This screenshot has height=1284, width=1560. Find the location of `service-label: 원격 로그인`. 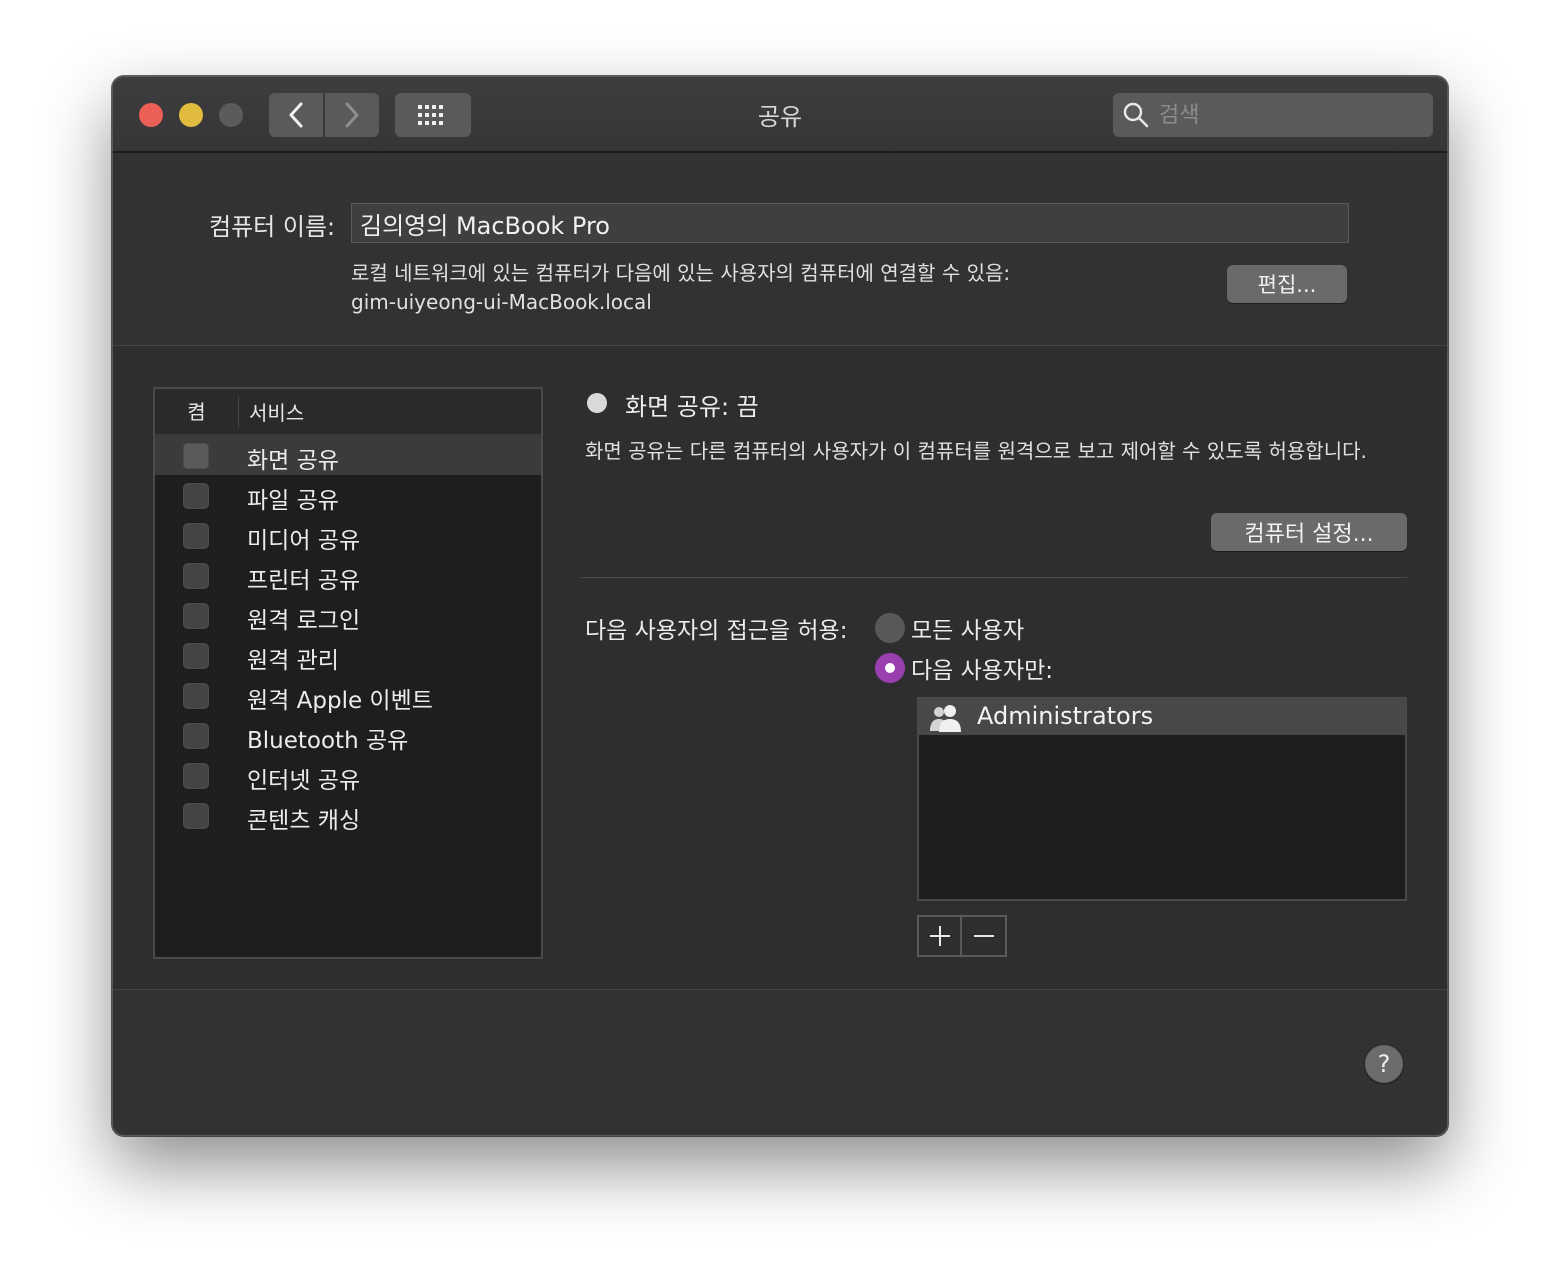

service-label: 원격 로그인 is located at coordinates (304, 621).